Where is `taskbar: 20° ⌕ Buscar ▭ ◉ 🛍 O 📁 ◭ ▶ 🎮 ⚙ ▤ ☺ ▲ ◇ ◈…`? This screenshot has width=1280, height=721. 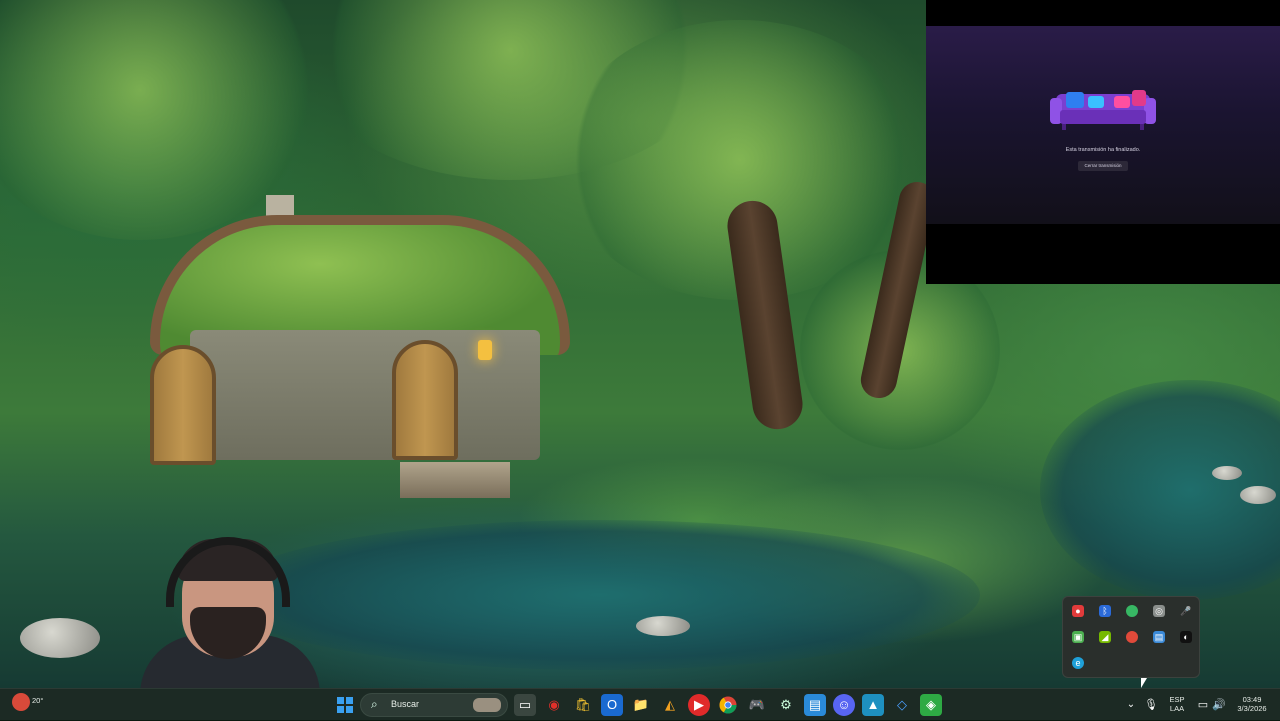 taskbar: 20° ⌕ Buscar ▭ ◉ 🛍 O 📁 ◭ ▶ 🎮 ⚙ ▤ ☺ ▲ ◇ ◈… is located at coordinates (640, 704).